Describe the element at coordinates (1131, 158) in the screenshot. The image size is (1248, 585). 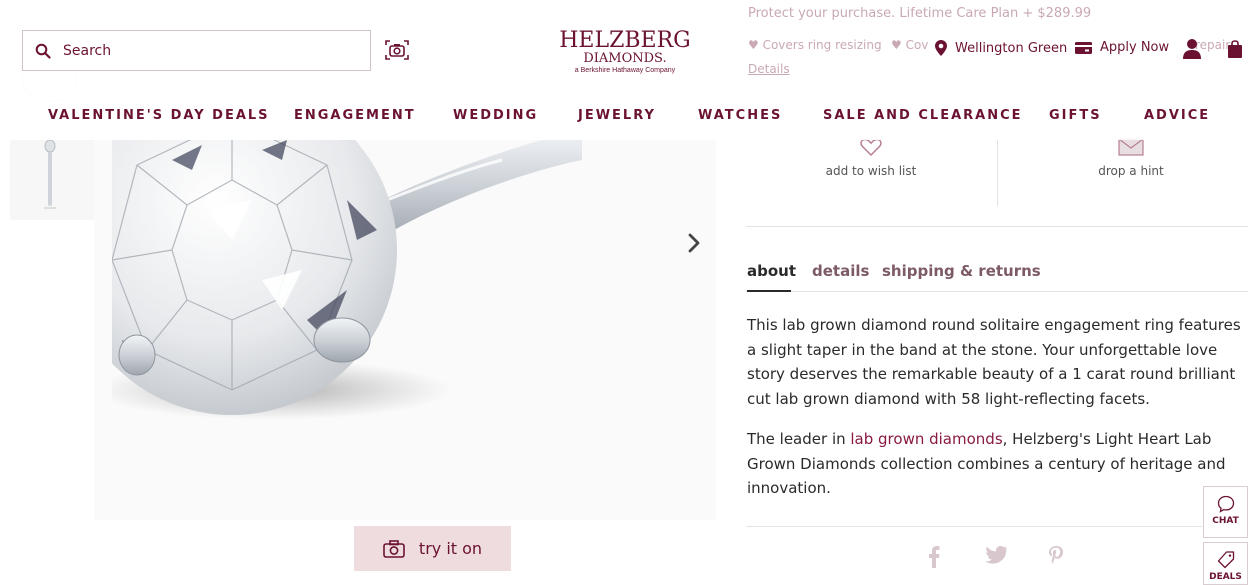
I see `drop-a-hint: drop a hint` at that location.